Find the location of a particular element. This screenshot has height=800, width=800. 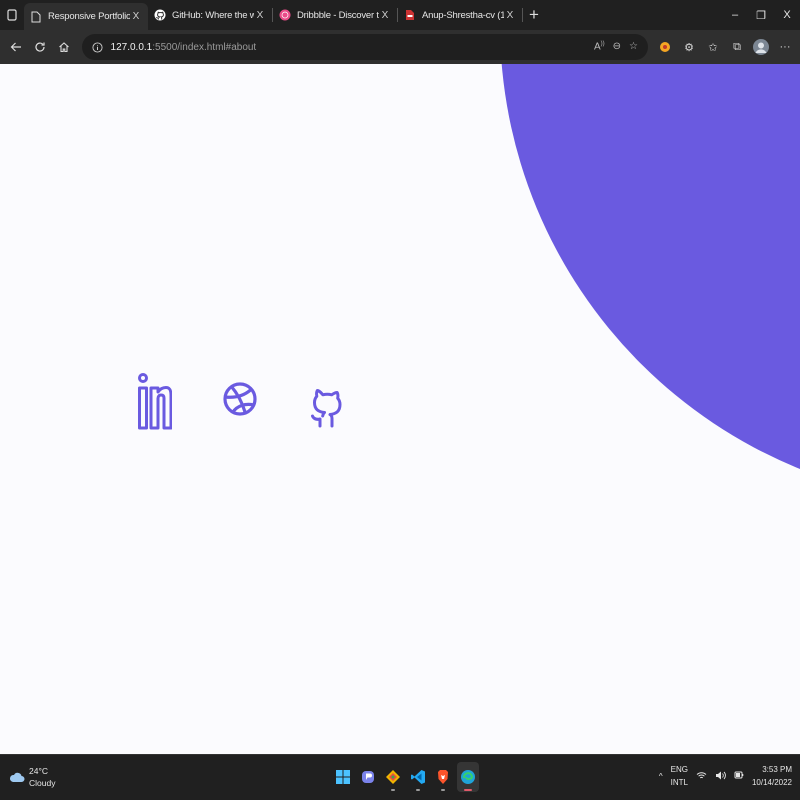

minimize-button: – is located at coordinates (735, 15).